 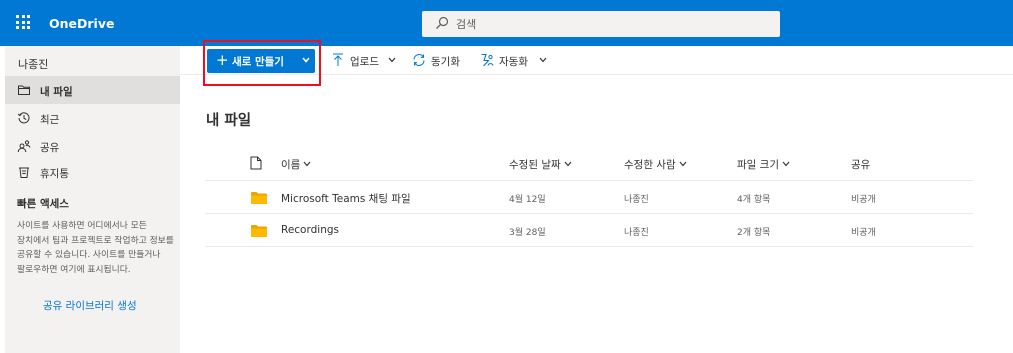 I want to click on sync-button: 동기화, so click(x=440, y=61).